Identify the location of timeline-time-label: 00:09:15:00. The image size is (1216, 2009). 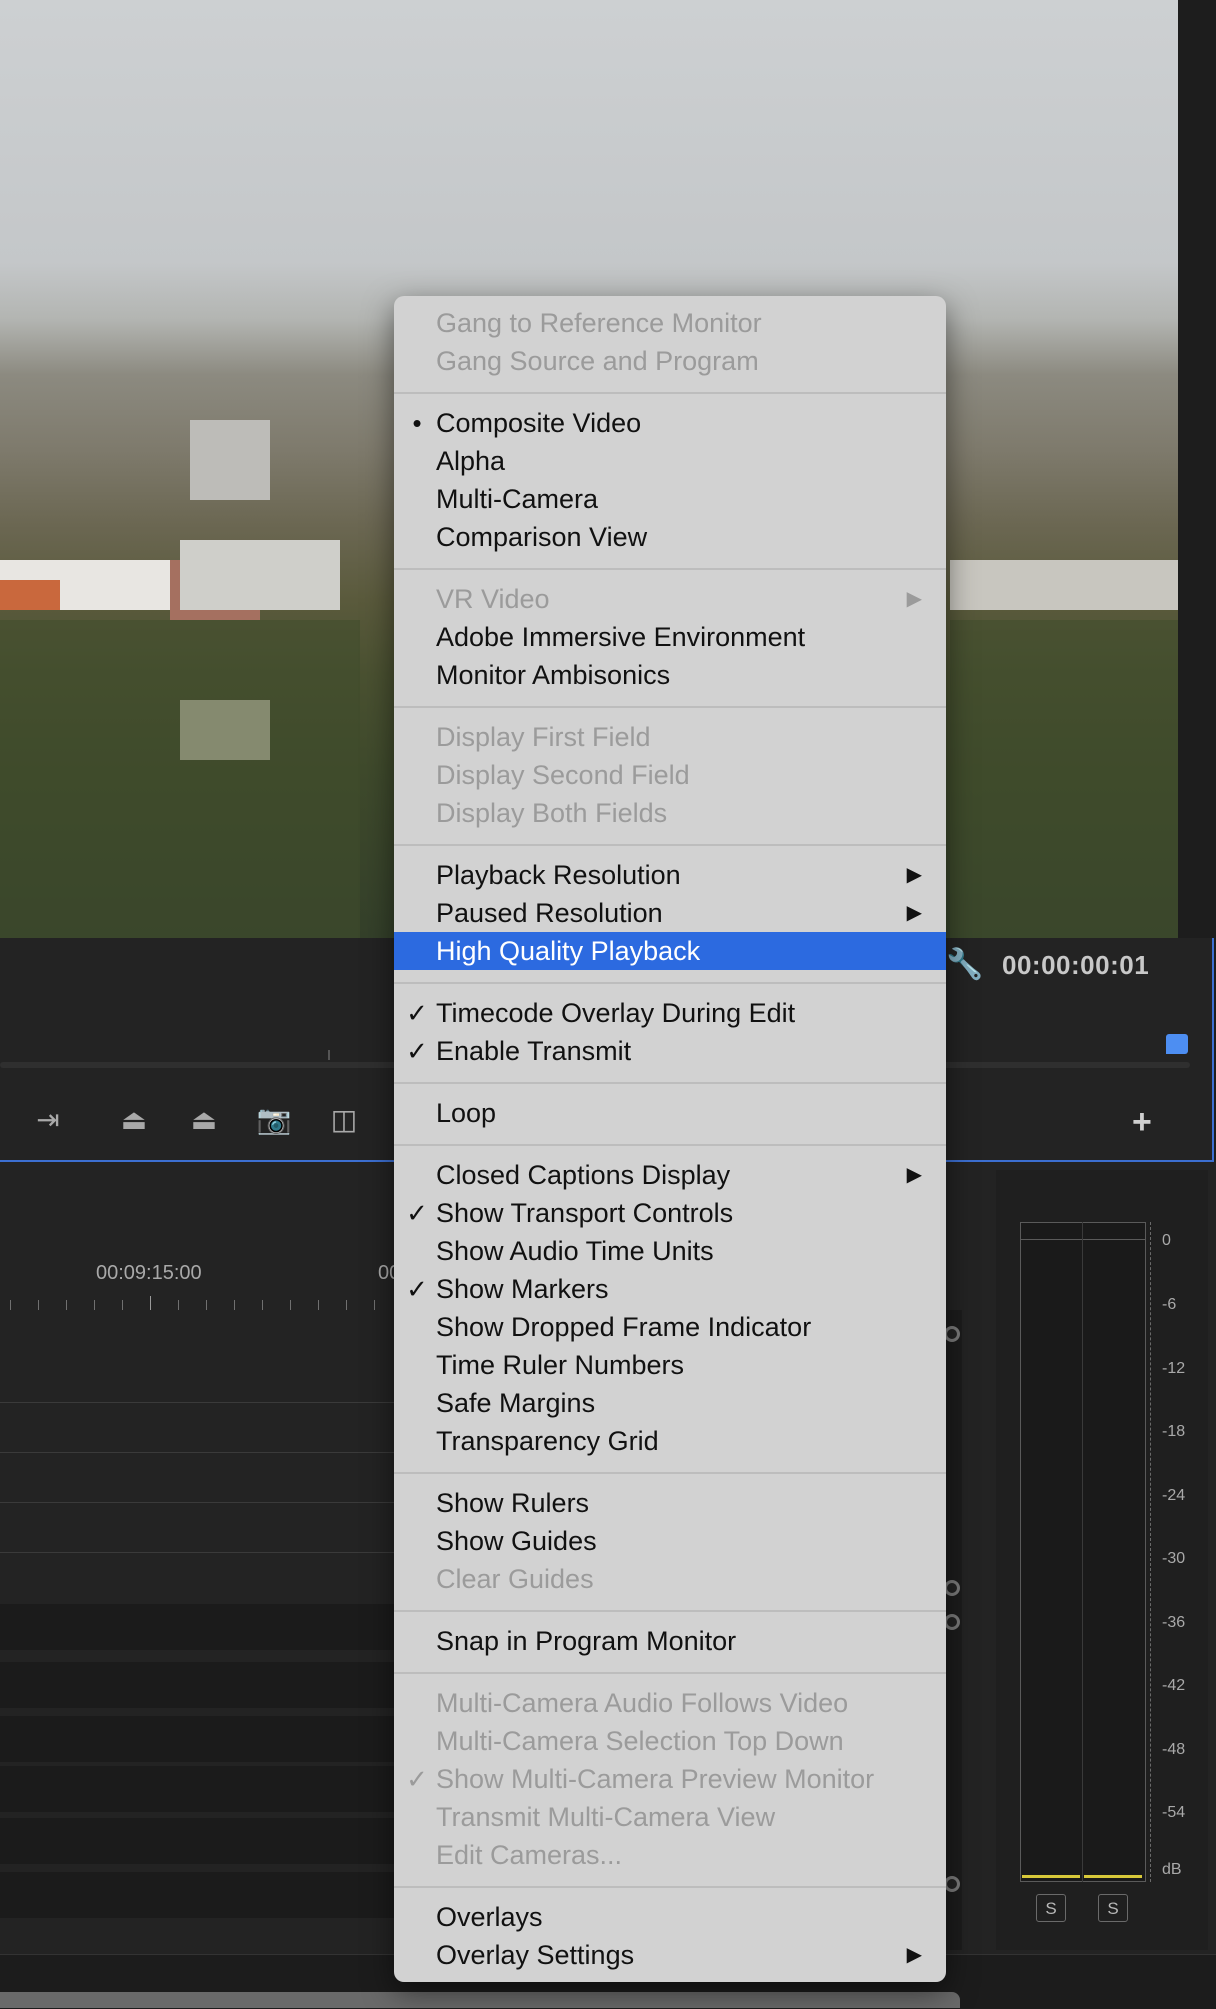
(149, 1273).